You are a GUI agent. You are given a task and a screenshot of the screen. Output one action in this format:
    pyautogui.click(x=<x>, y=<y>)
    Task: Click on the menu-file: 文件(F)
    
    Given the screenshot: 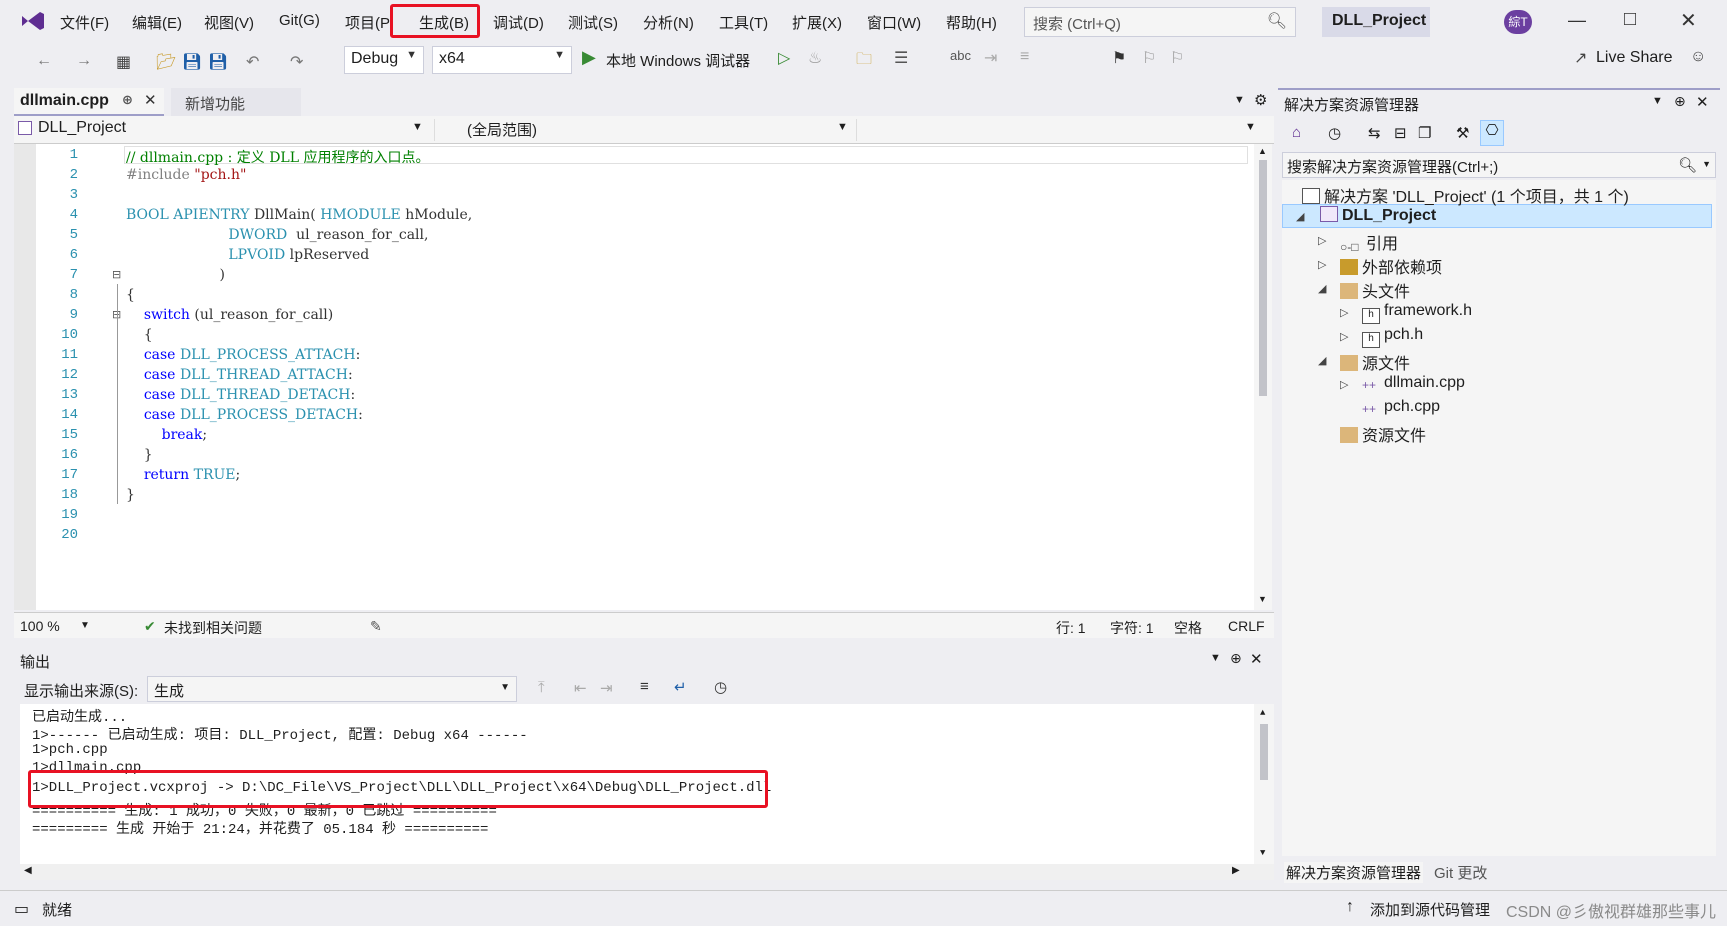 What is the action you would take?
    pyautogui.click(x=84, y=22)
    